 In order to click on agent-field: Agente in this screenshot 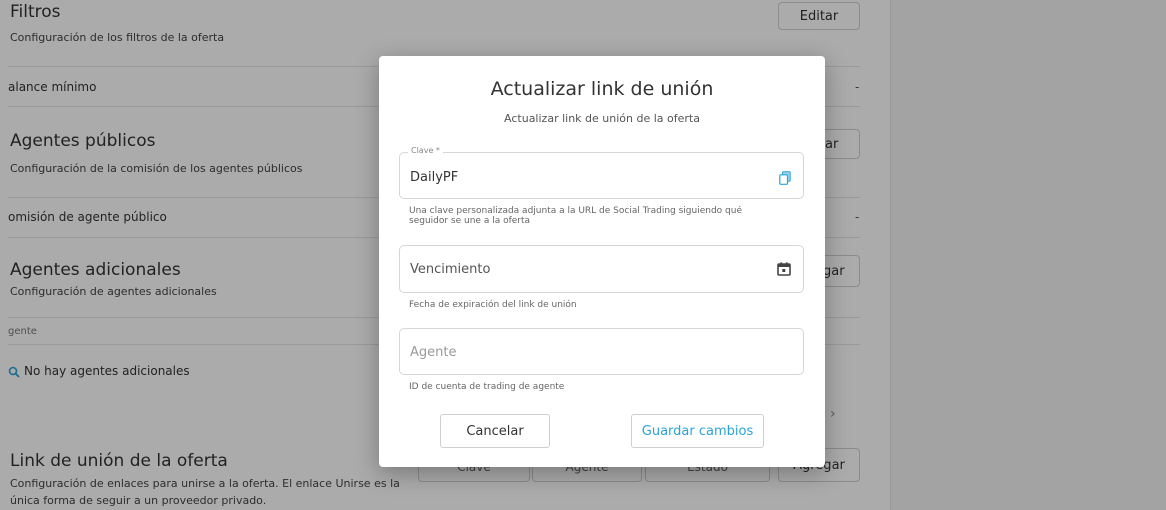, I will do `click(601, 351)`.